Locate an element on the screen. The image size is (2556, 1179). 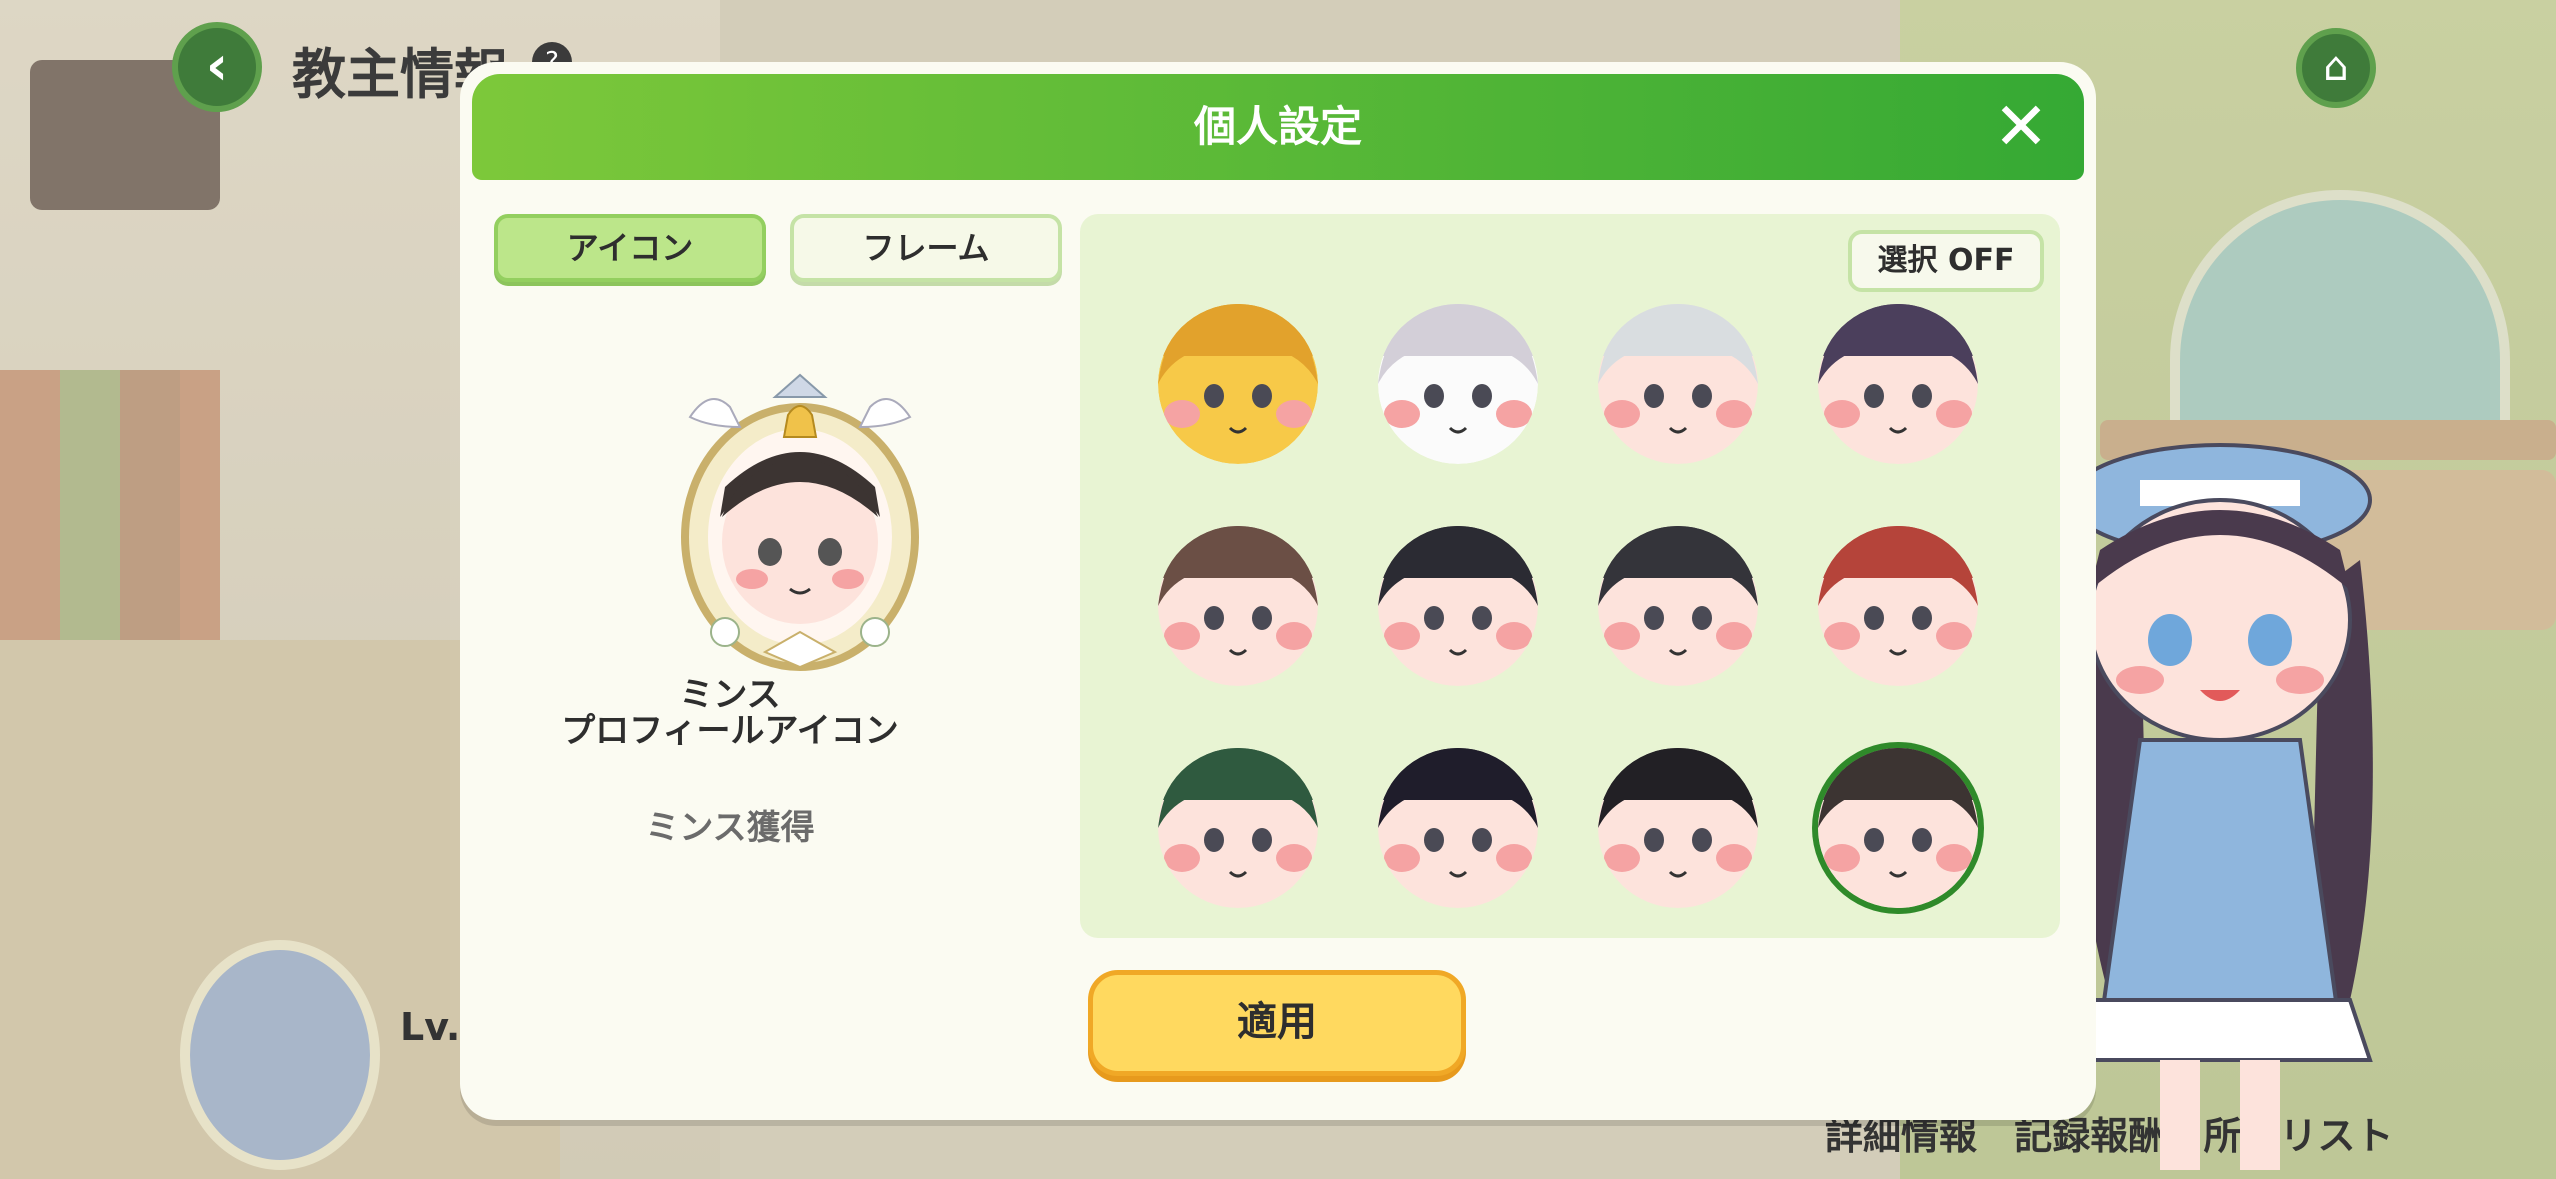
home-icon: ⌂ is located at coordinates (2336, 67).